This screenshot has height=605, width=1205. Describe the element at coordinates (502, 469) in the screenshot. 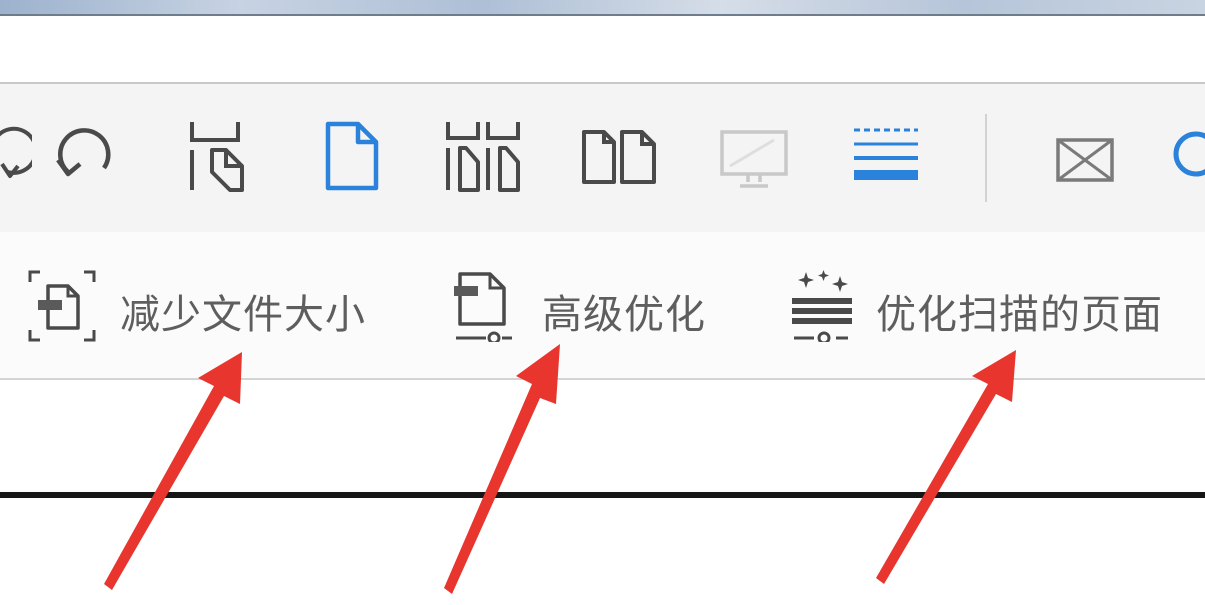

I see `arrow-advanced-optimize` at that location.